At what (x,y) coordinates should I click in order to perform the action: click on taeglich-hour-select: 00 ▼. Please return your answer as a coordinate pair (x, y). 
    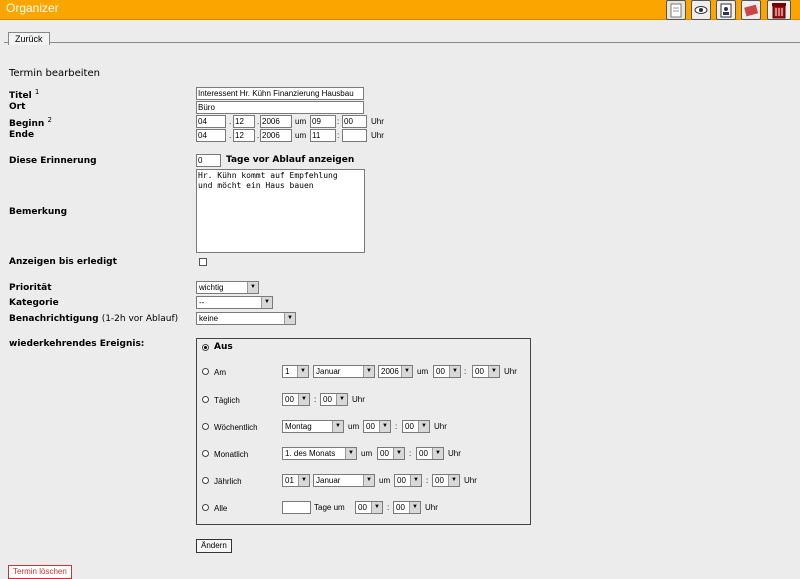
    Looking at the image, I should click on (296, 399).